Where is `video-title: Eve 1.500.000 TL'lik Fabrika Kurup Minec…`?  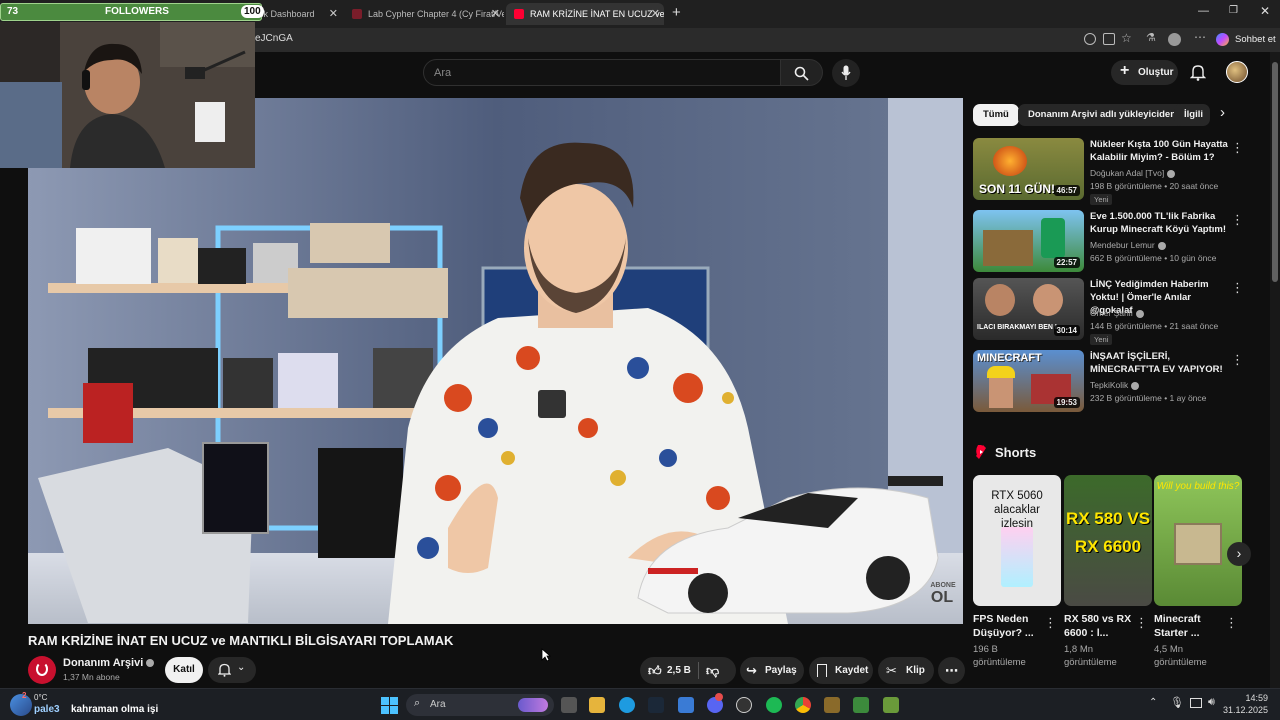
video-title: Eve 1.500.000 TL'lik Fabrika Kurup Minec… is located at coordinates (1160, 223).